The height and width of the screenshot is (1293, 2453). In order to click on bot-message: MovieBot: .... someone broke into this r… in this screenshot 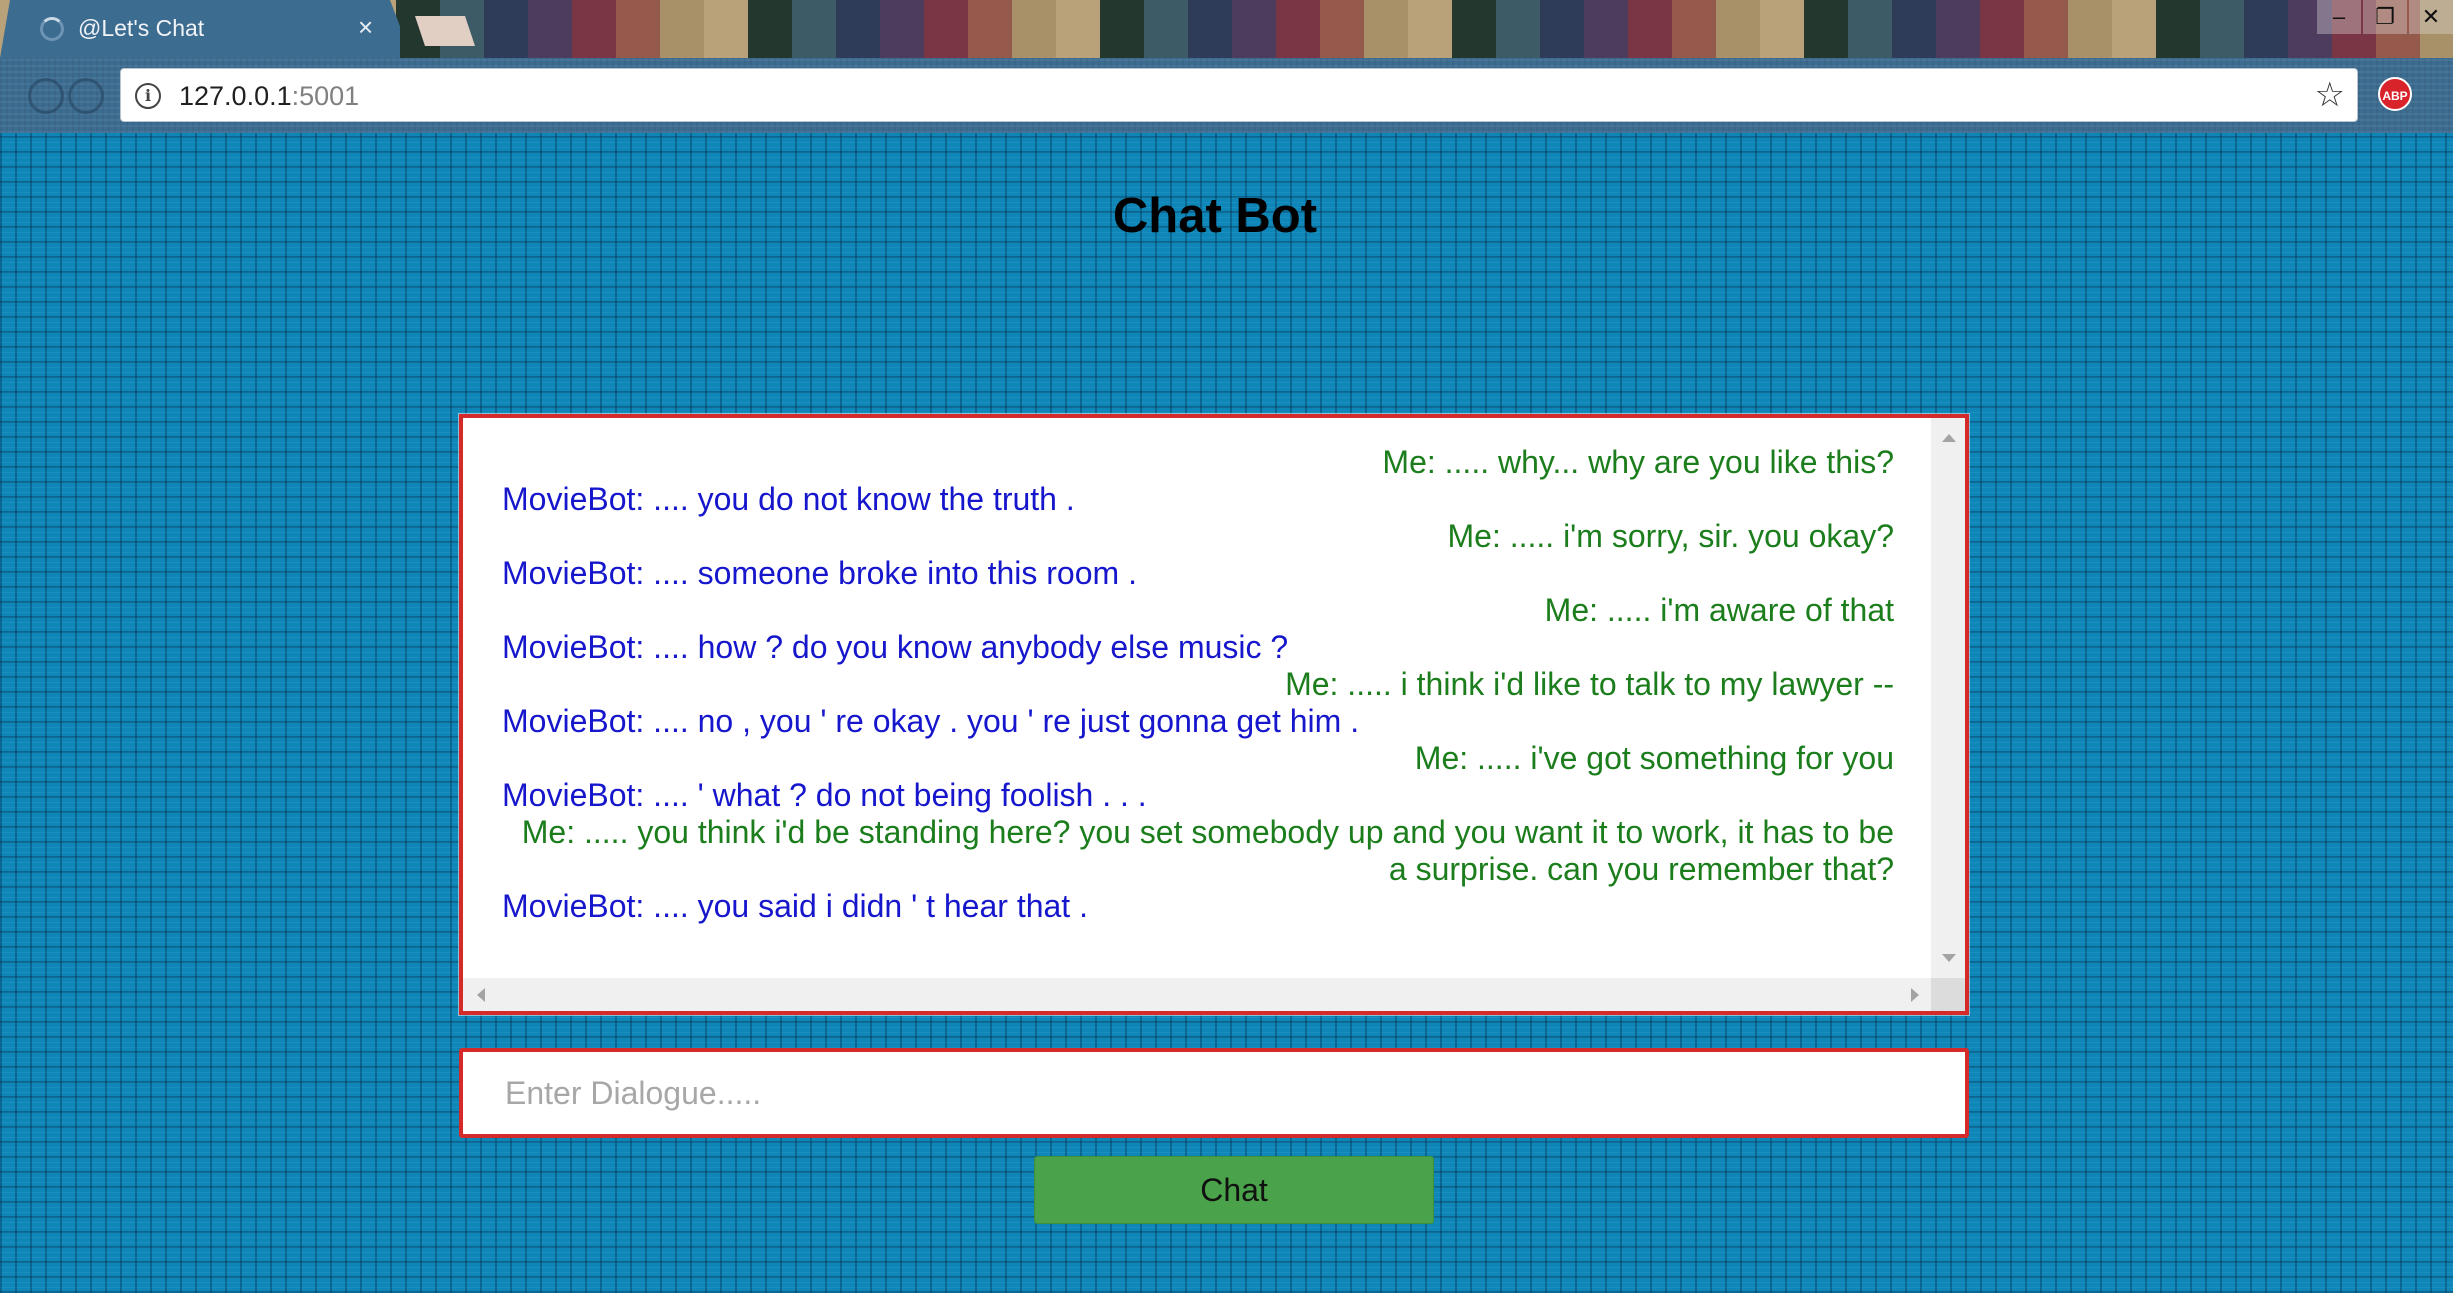, I will do `click(819, 573)`.